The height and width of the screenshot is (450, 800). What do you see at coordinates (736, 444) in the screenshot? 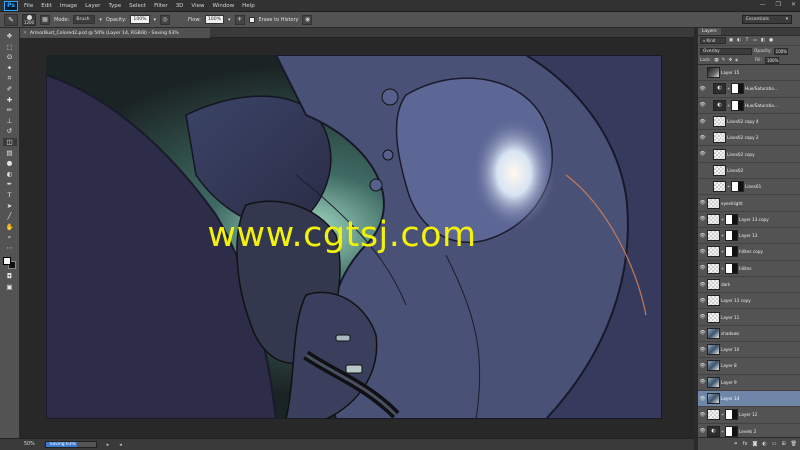
I see `link-layers-icon: ⚭` at bounding box center [736, 444].